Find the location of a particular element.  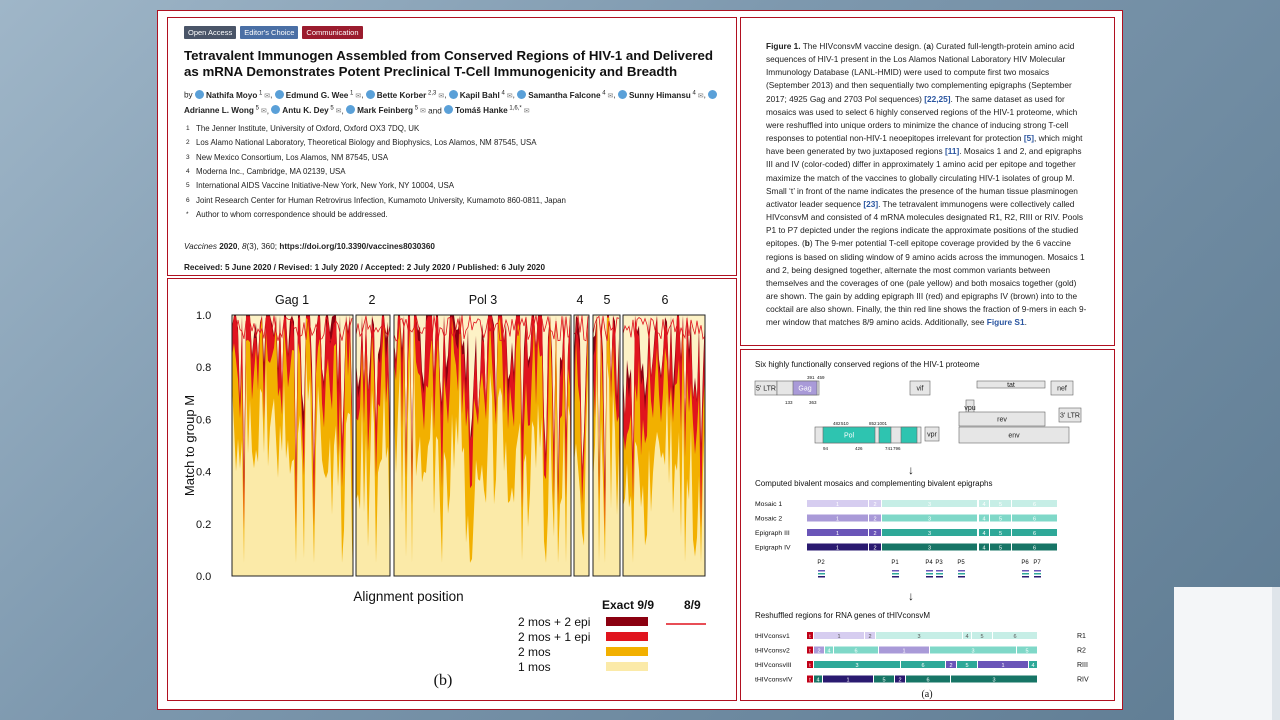

author-name: Bette Korber is located at coordinates (401, 95).